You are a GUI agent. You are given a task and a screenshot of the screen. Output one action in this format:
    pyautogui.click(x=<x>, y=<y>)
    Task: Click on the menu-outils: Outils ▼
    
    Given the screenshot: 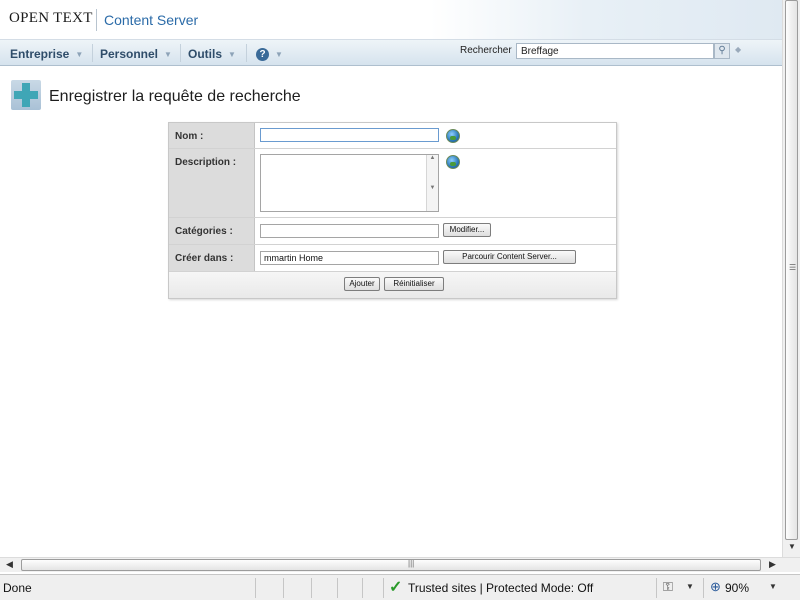 What is the action you would take?
    pyautogui.click(x=212, y=54)
    